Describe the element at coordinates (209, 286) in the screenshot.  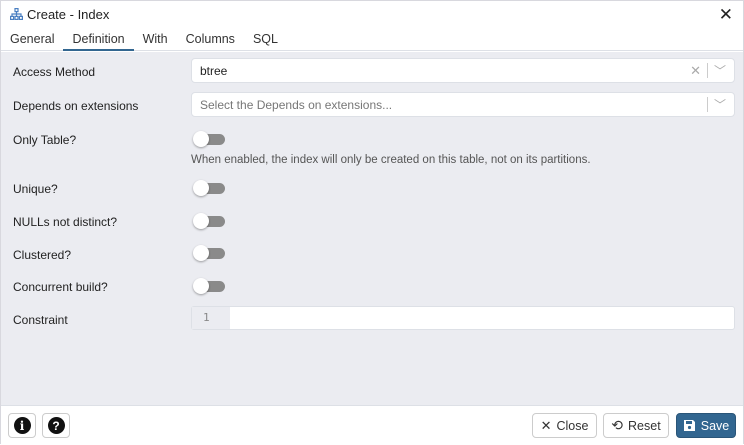
I see `concurrent-build-toggle` at that location.